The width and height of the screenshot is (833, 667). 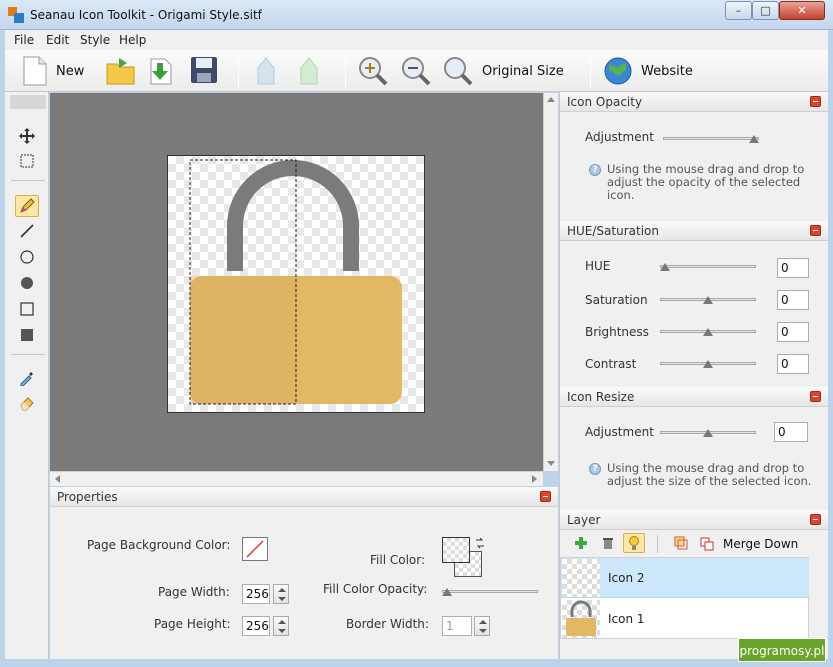 I want to click on fill-foreground-swatch, so click(x=456, y=550).